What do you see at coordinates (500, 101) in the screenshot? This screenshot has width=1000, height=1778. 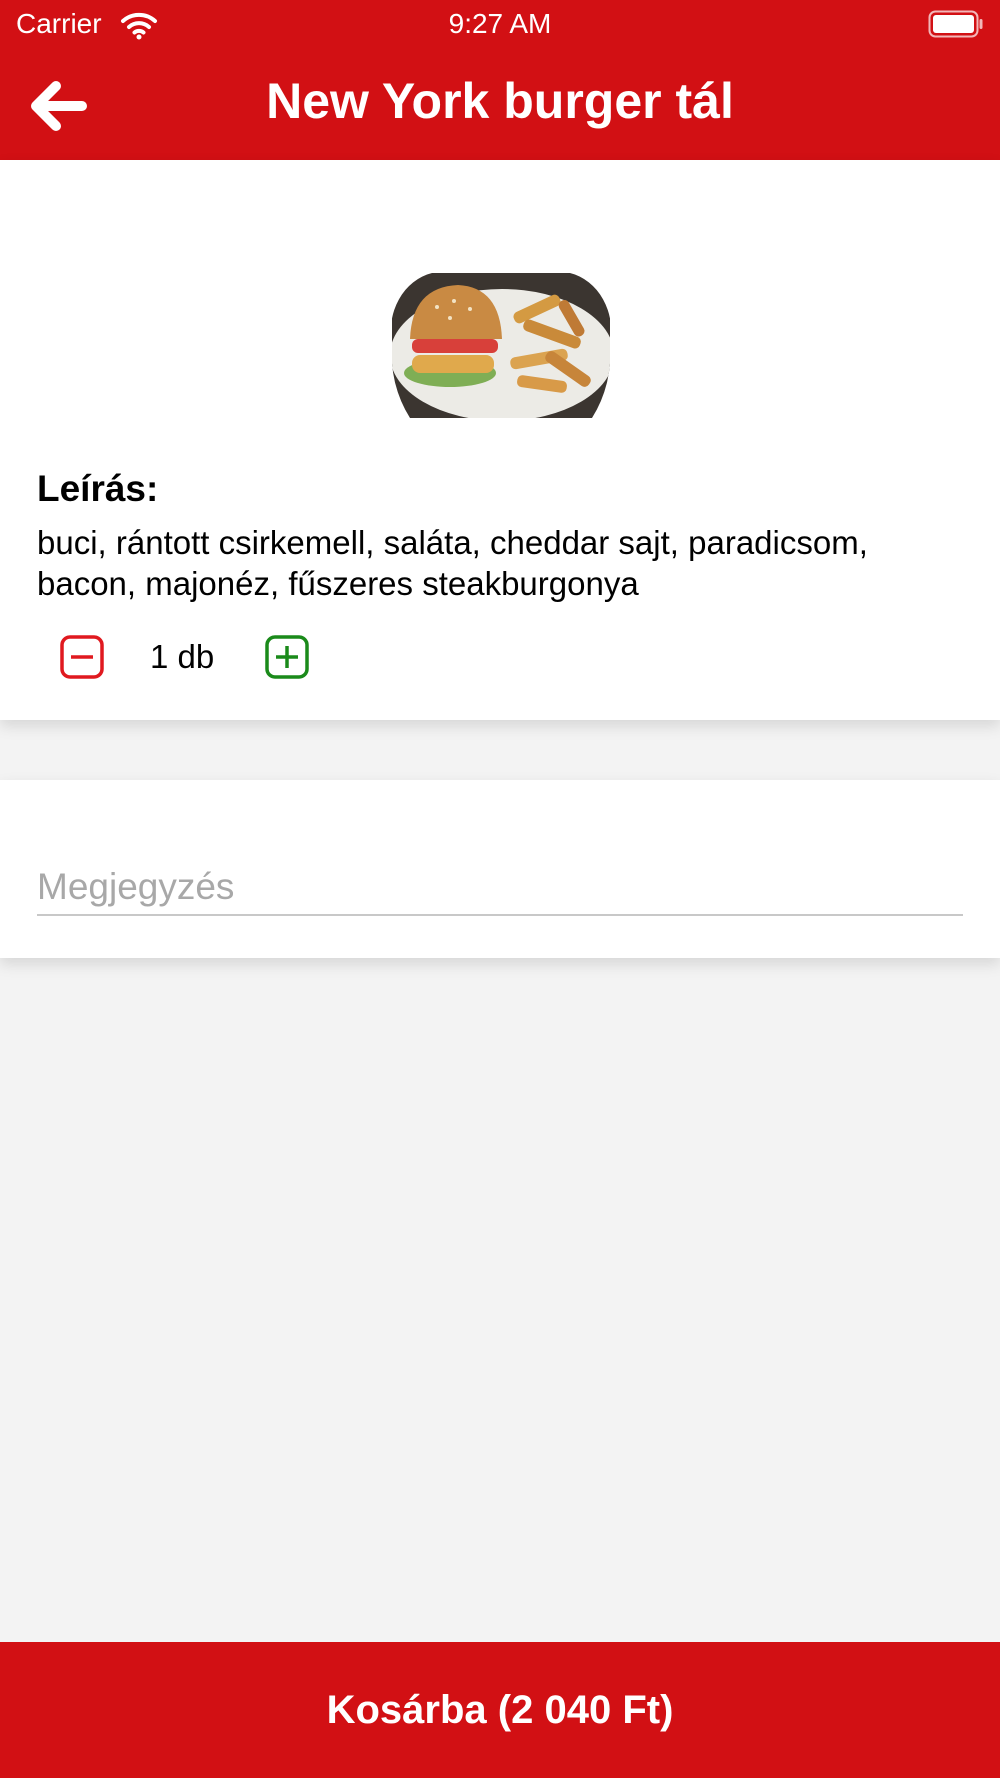 I see `page-title: New York burger tál` at bounding box center [500, 101].